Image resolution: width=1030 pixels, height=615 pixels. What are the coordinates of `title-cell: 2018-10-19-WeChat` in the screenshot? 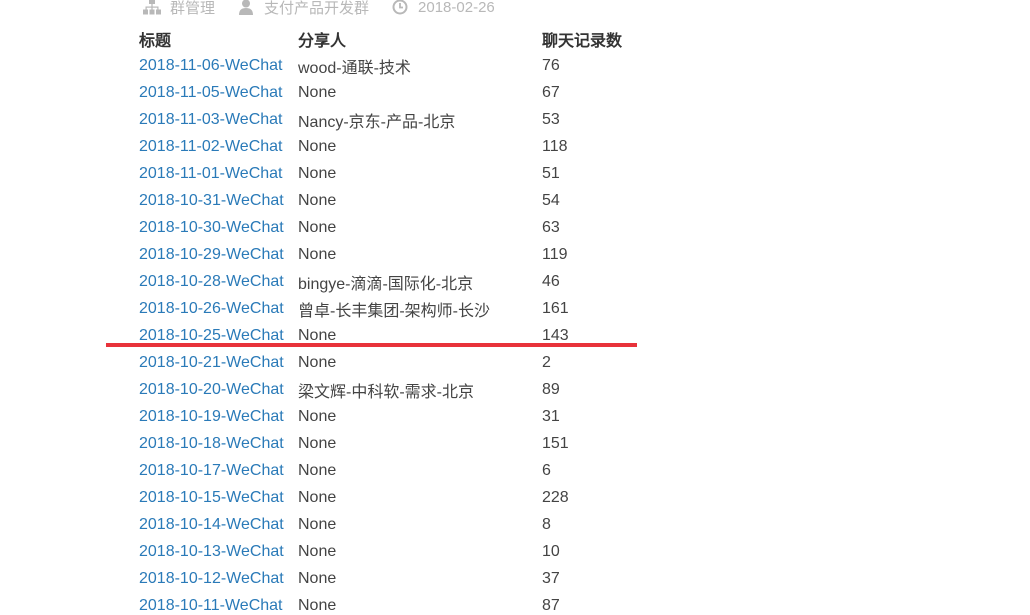 It's located at (218, 416).